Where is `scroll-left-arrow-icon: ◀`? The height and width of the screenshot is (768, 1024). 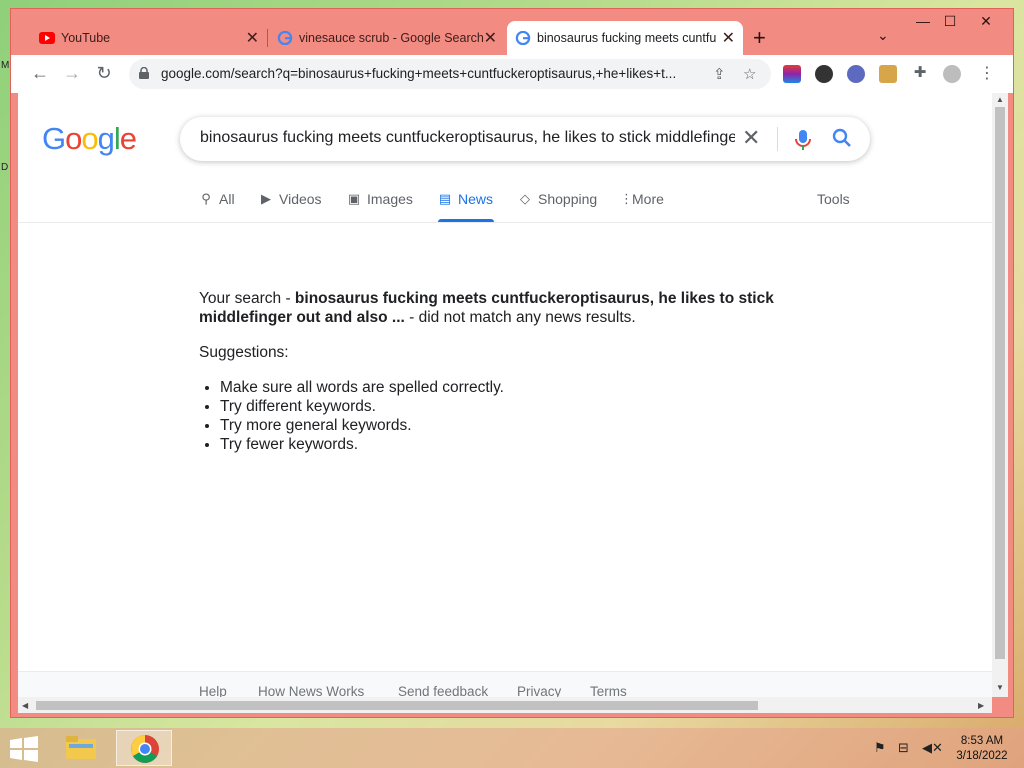 scroll-left-arrow-icon: ◀ is located at coordinates (25, 705).